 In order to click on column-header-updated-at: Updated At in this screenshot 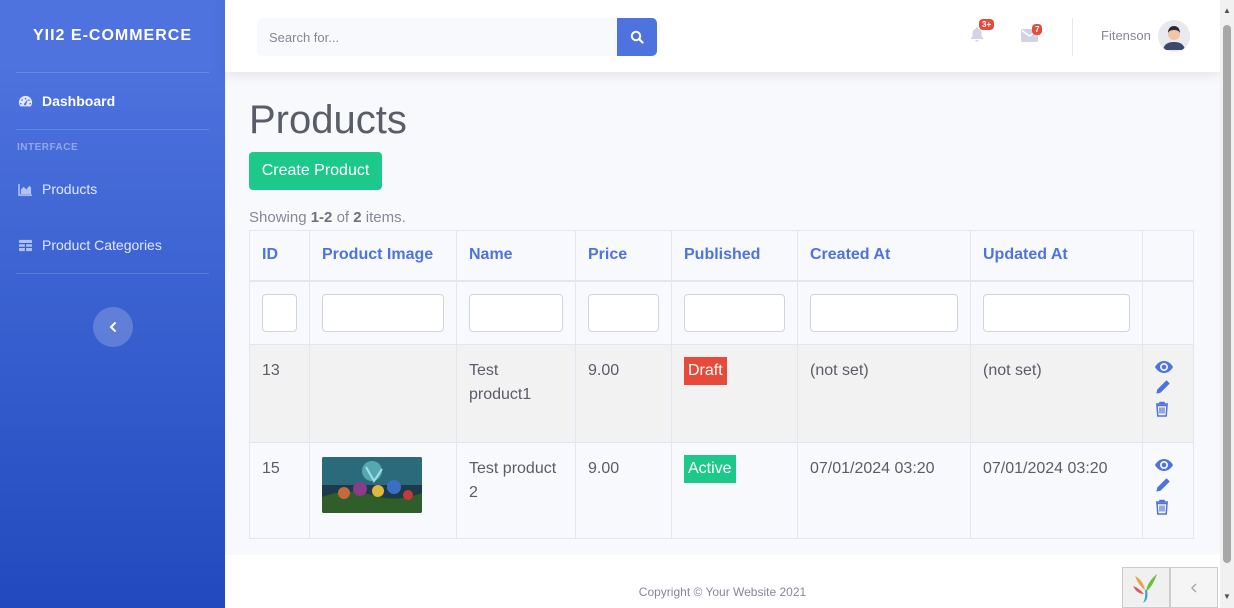, I will do `click(1056, 256)`.